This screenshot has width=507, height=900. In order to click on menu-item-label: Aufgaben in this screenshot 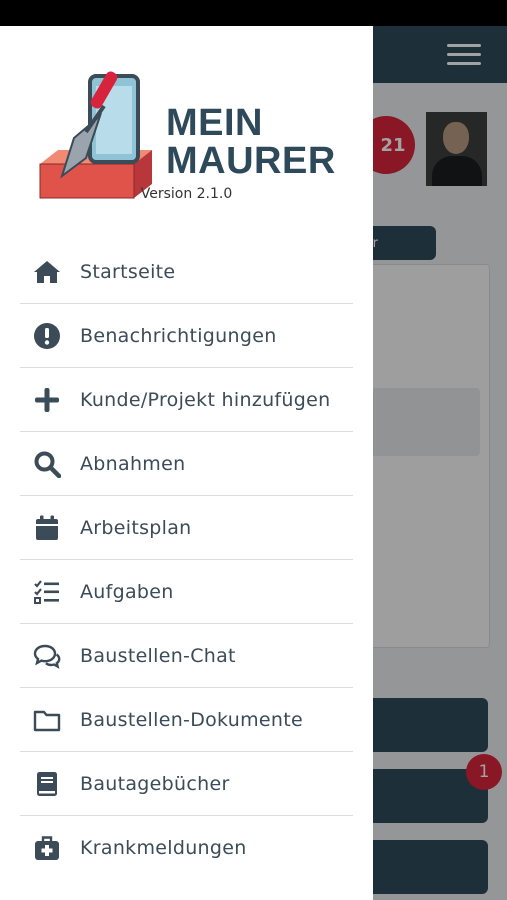, I will do `click(127, 591)`.